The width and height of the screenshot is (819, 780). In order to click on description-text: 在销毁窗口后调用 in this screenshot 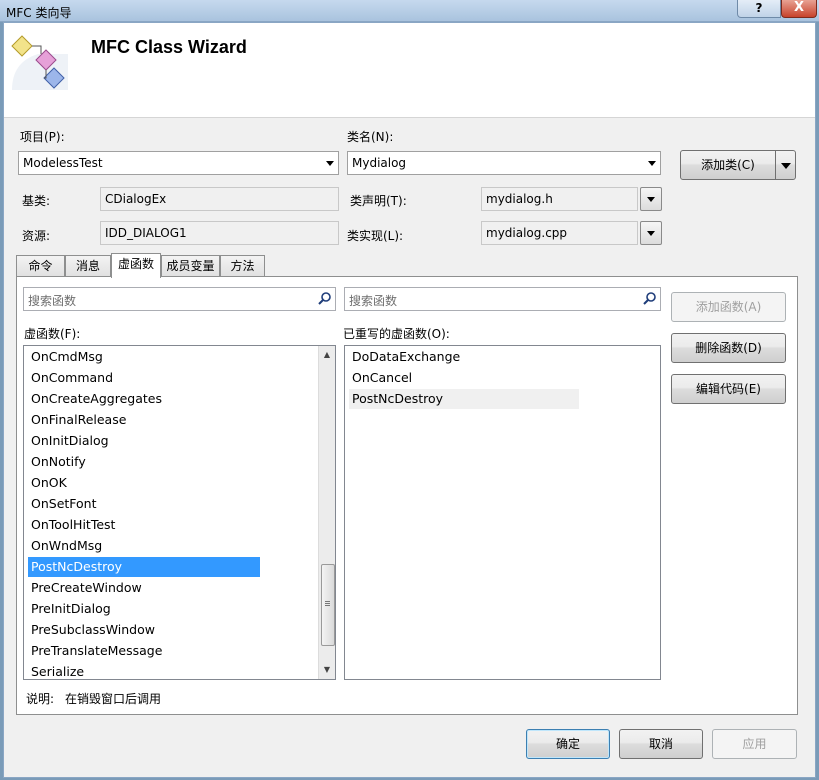, I will do `click(113, 699)`.